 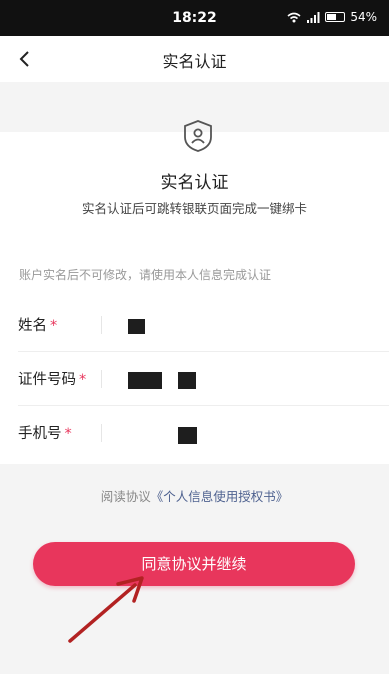 What do you see at coordinates (194, 18) in the screenshot?
I see `status-bar: 18:22 54%` at bounding box center [194, 18].